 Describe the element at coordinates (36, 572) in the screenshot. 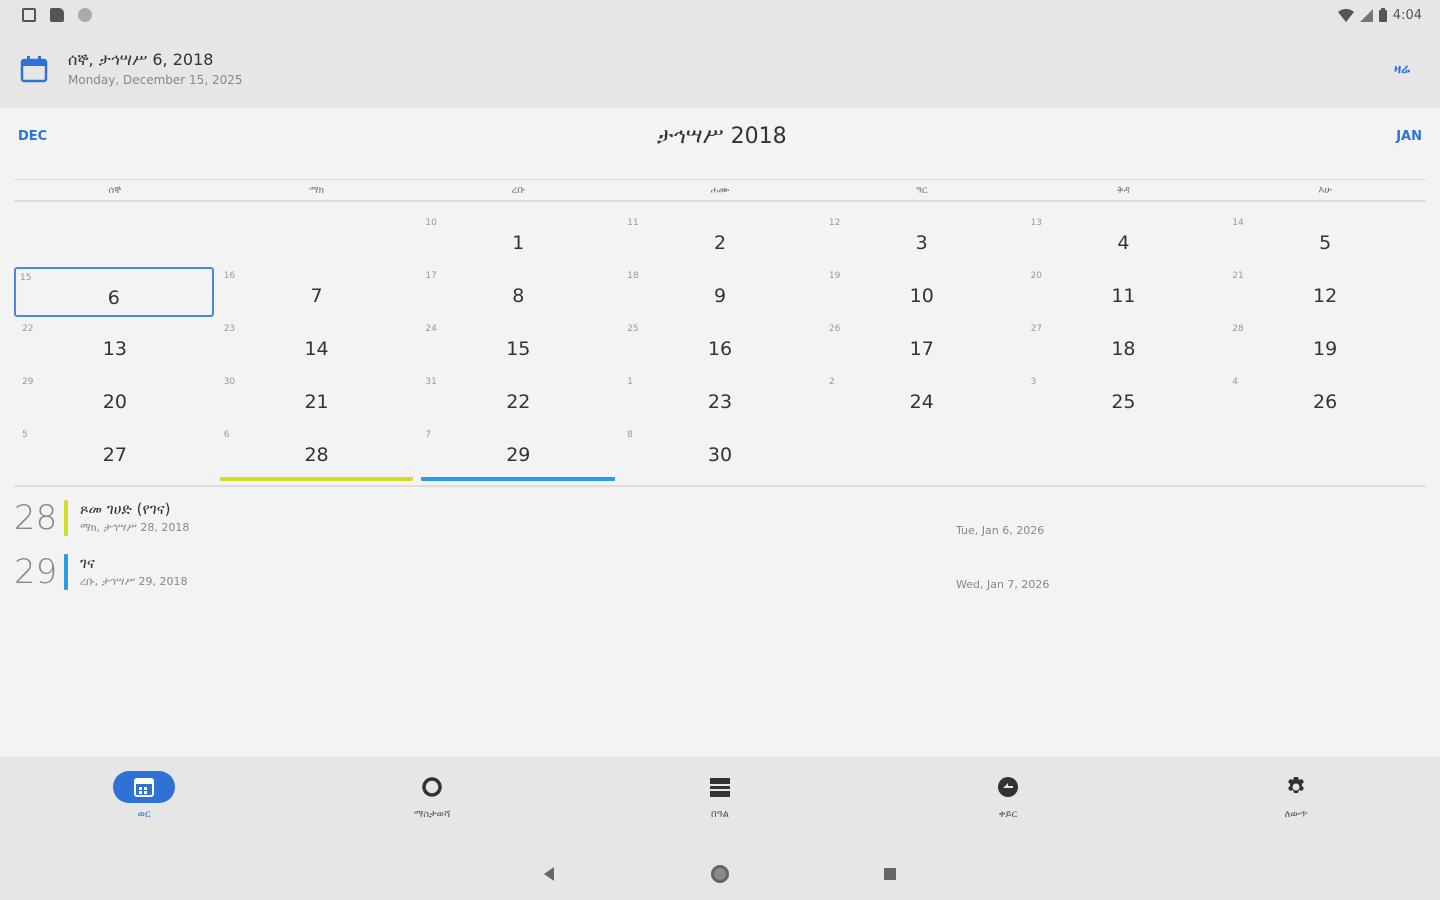

I see `event-day: 29` at that location.